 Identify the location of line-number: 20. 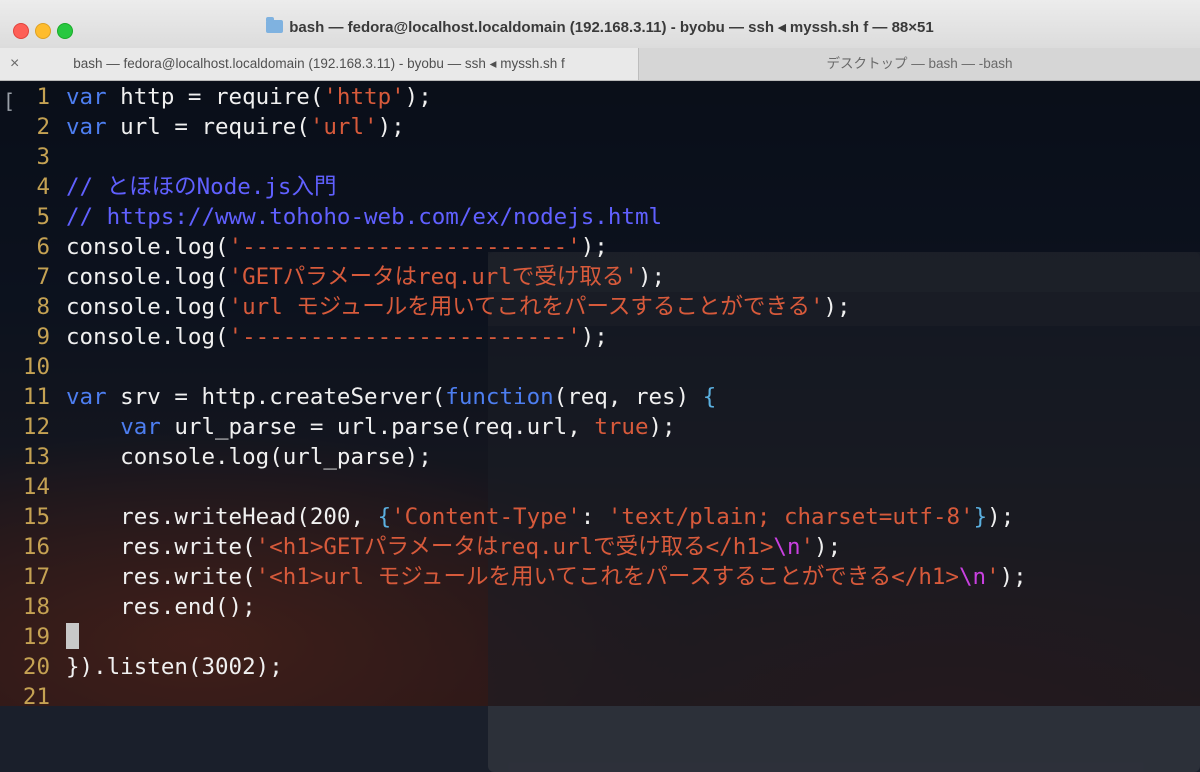
(36, 667).